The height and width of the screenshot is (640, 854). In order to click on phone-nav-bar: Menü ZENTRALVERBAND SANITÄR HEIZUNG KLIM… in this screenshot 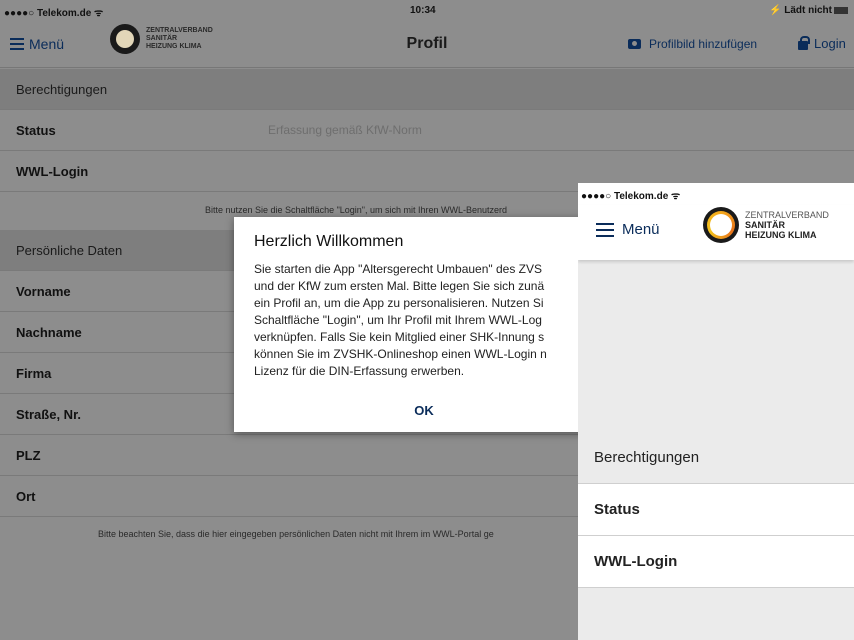, I will do `click(716, 232)`.